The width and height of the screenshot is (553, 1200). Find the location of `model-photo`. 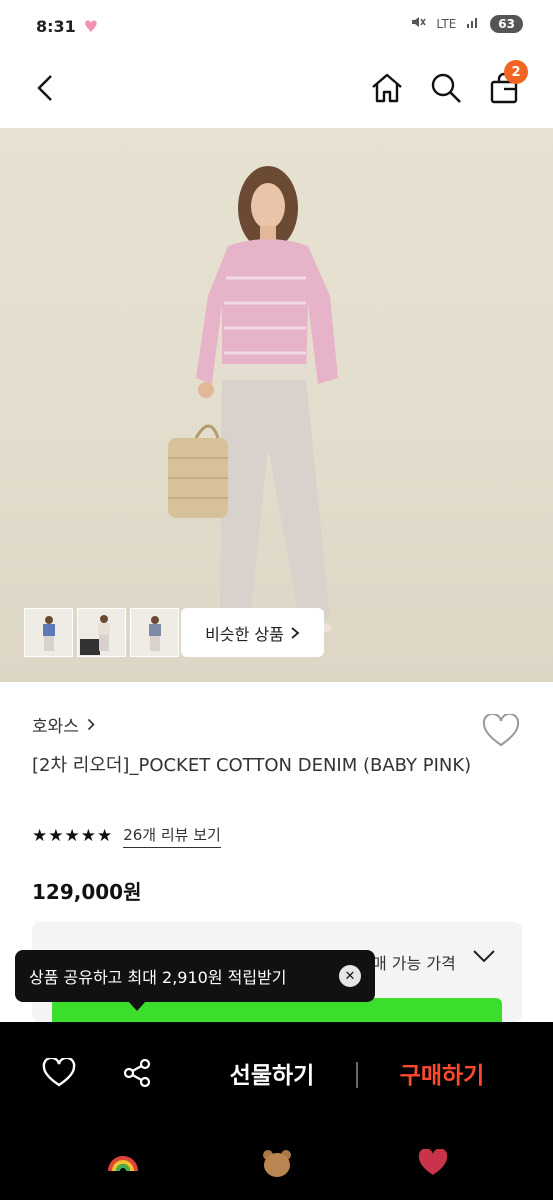

model-photo is located at coordinates (253, 399).